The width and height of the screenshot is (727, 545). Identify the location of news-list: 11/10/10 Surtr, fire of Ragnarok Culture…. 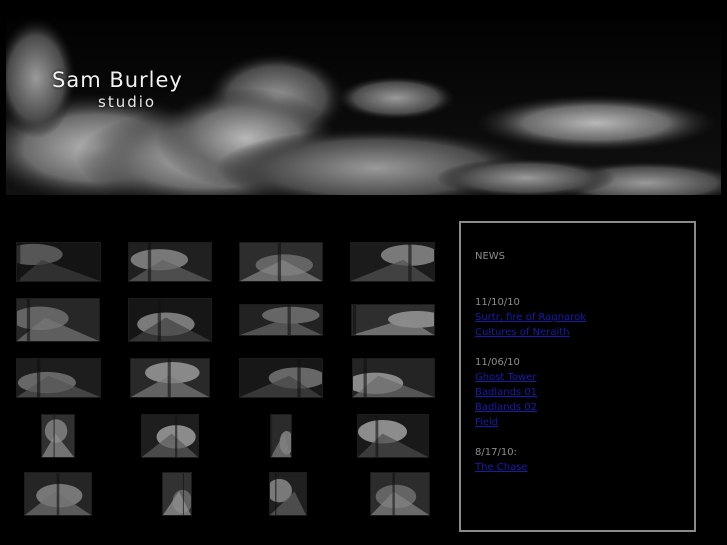
(580, 385).